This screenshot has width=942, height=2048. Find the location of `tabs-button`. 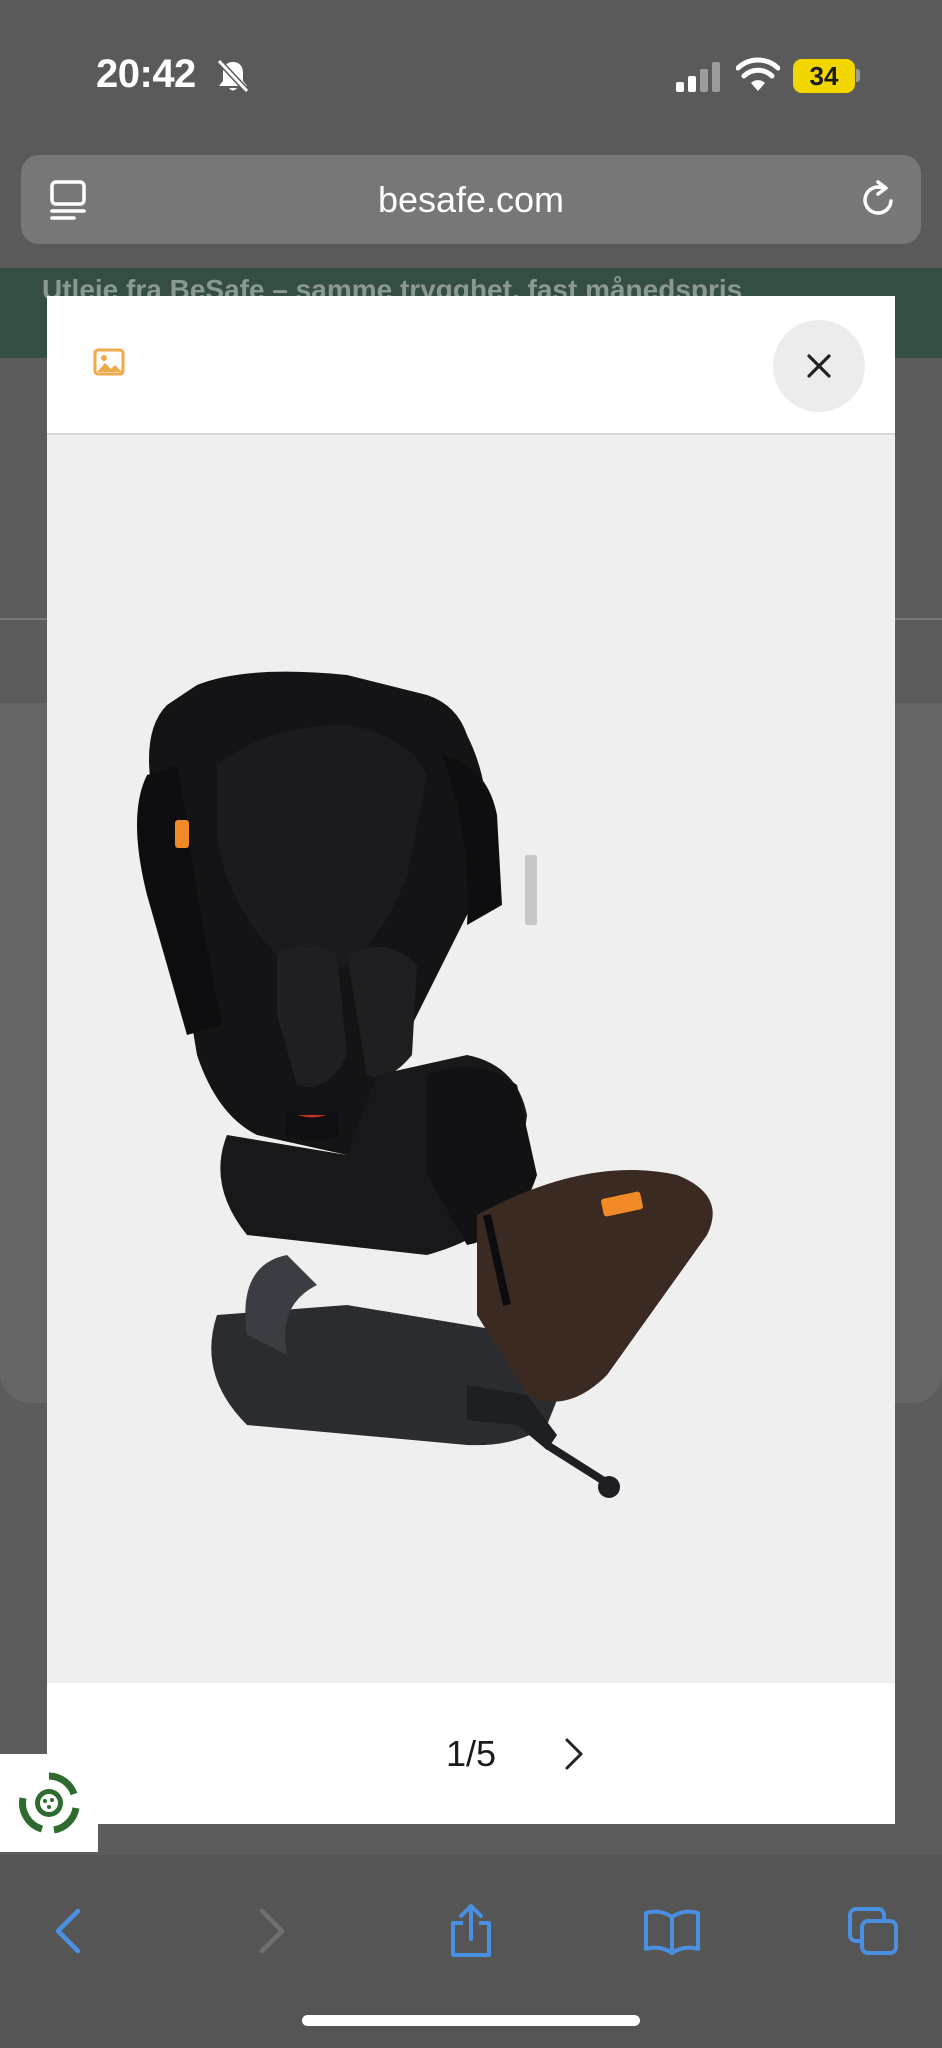

tabs-button is located at coordinates (873, 1931).